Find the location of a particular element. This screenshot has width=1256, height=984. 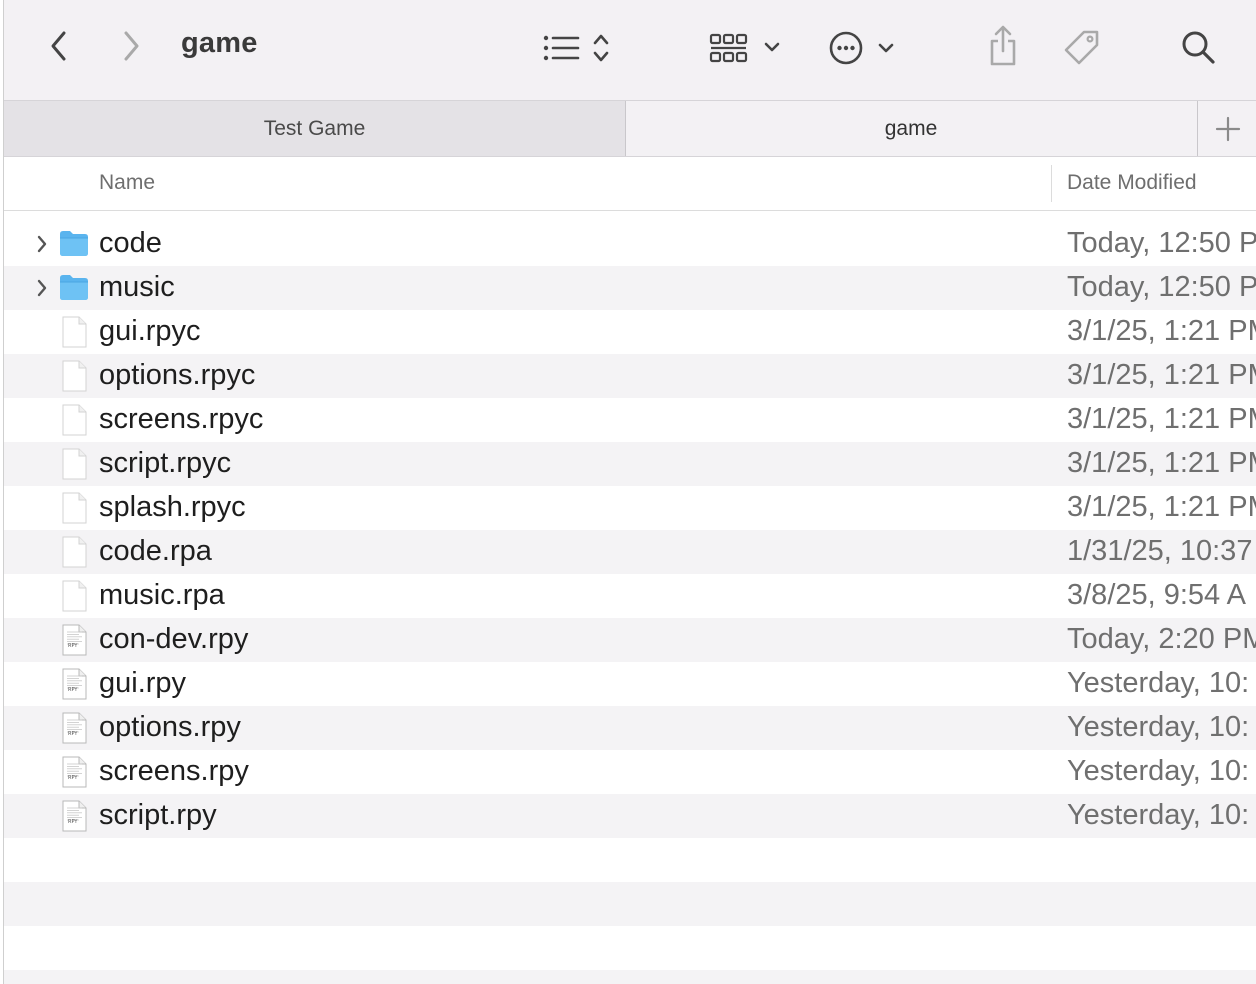

more-actions-button is located at coordinates (865, 48).